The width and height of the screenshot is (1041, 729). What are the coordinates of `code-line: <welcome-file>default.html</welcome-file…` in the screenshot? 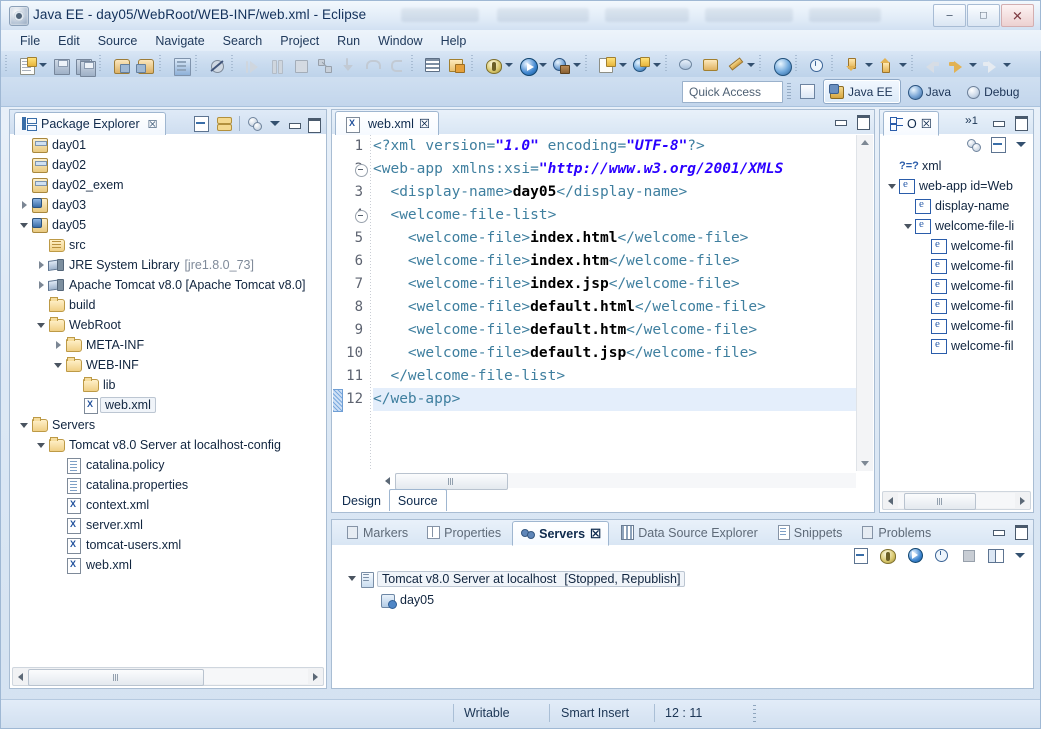 It's located at (615, 307).